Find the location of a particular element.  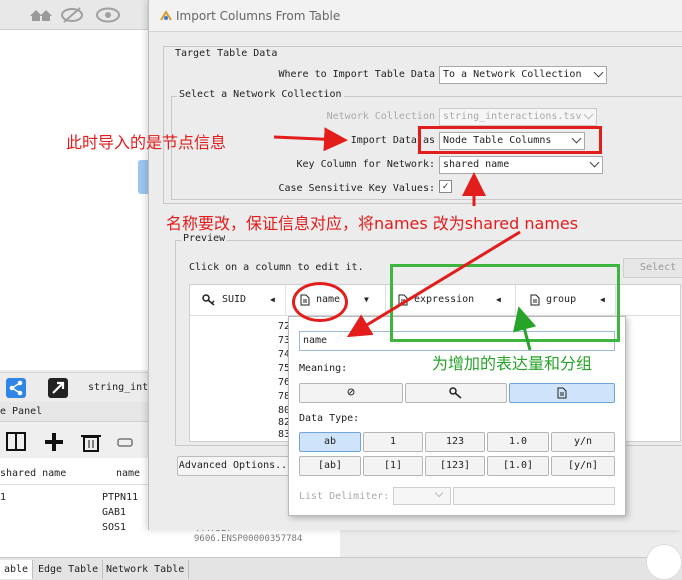

arrow-to-name-input is located at coordinates (433, 284).